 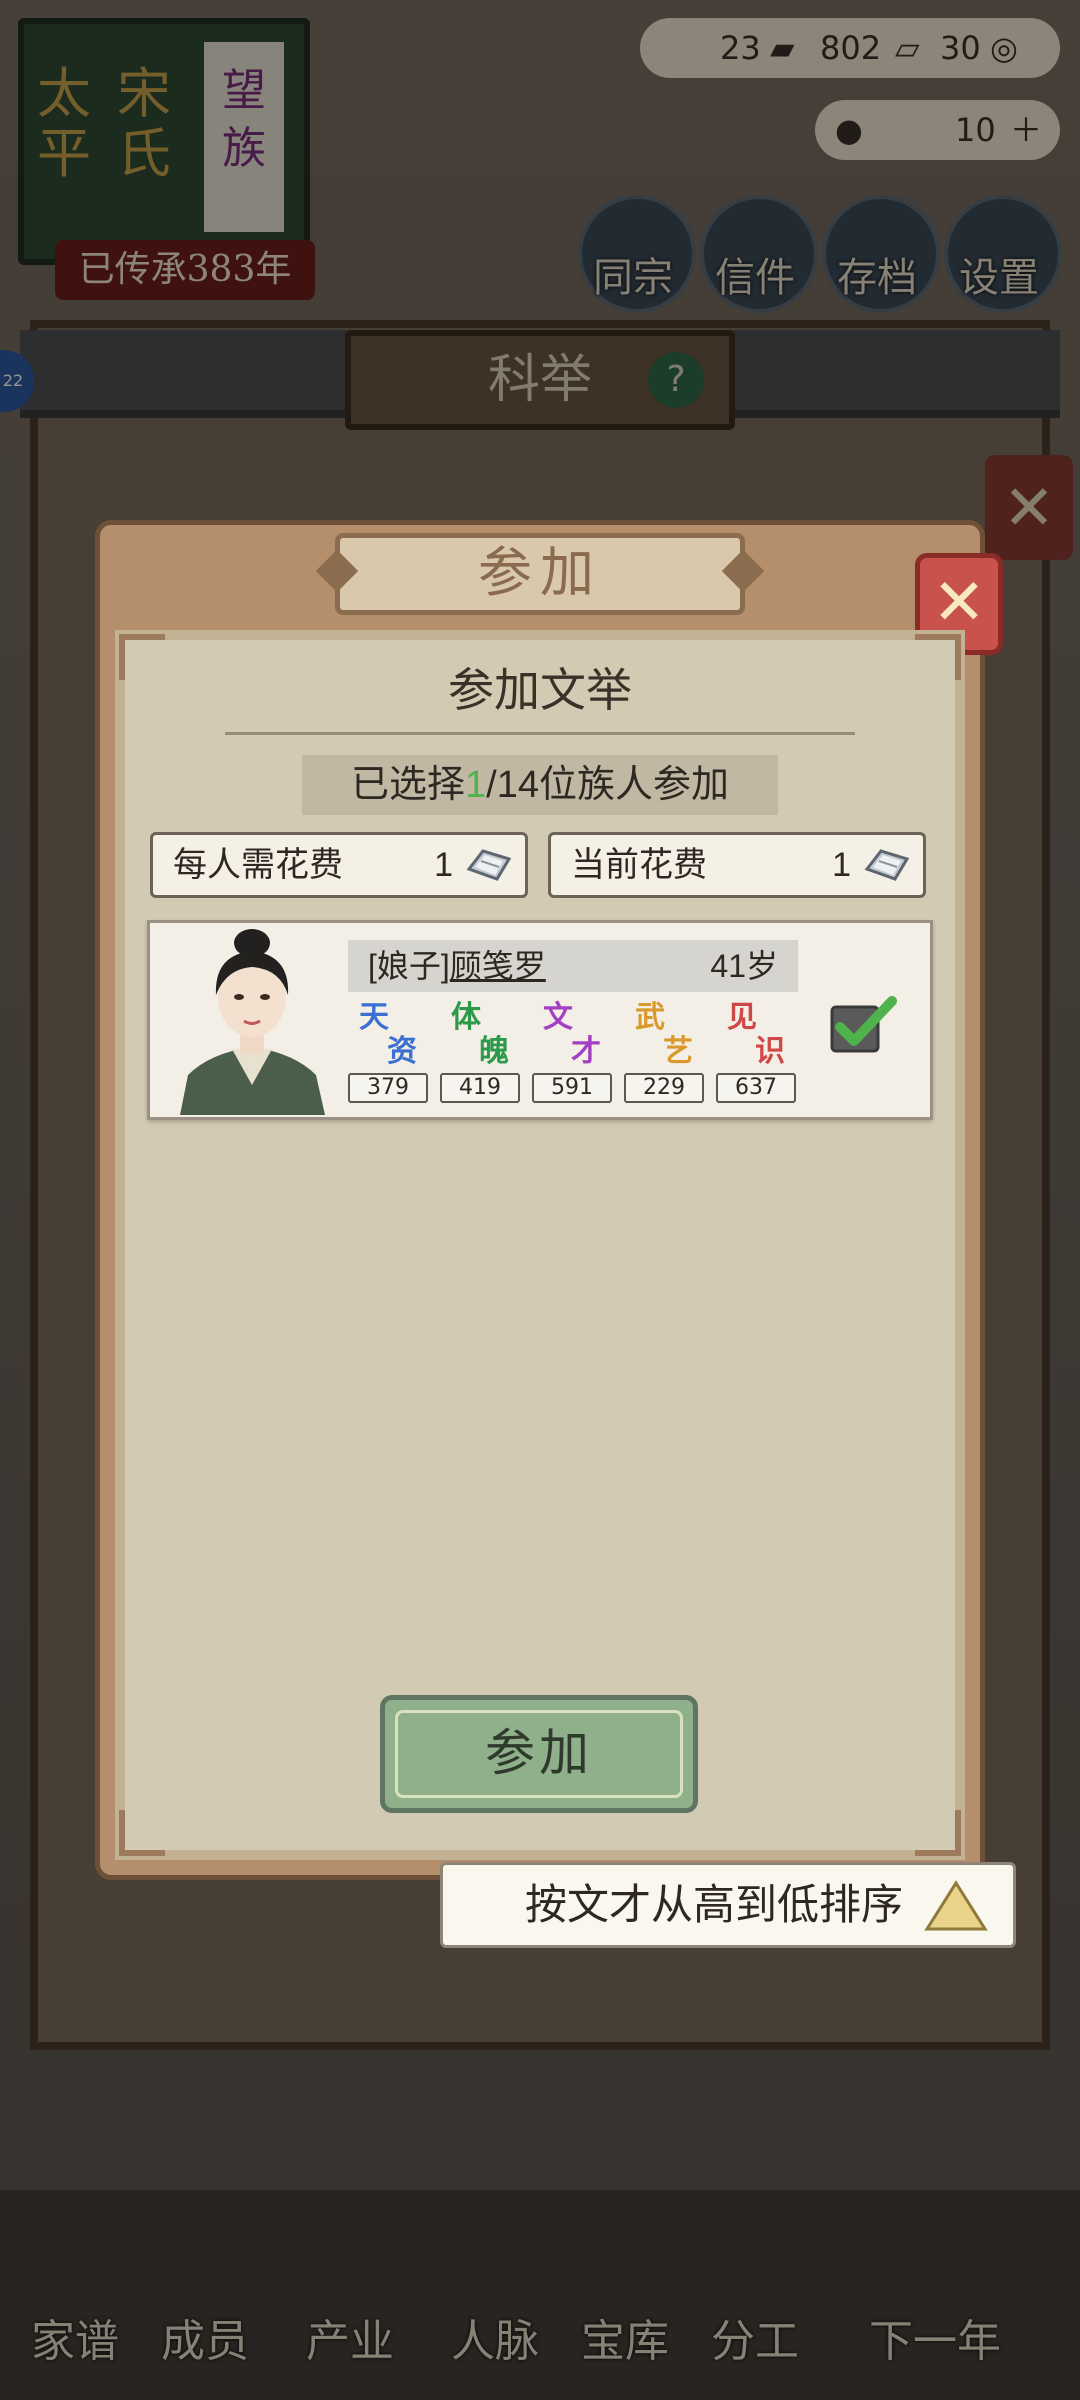 I want to click on member-title: [娘子], so click(x=409, y=966).